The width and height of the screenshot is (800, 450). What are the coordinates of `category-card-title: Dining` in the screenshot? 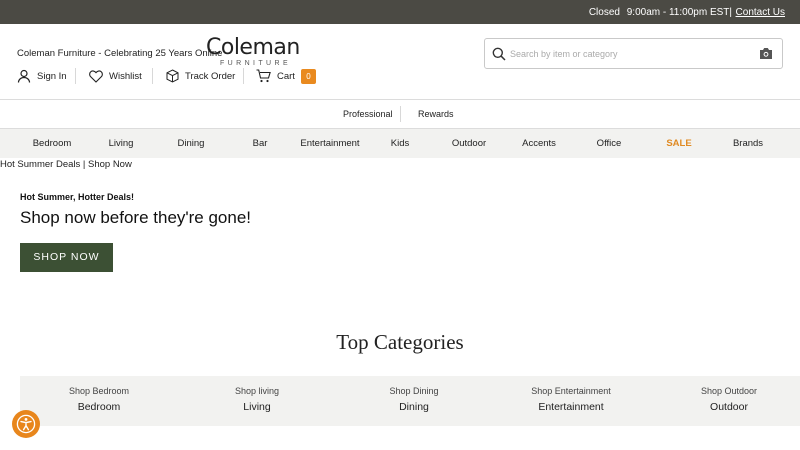 It's located at (414, 407).